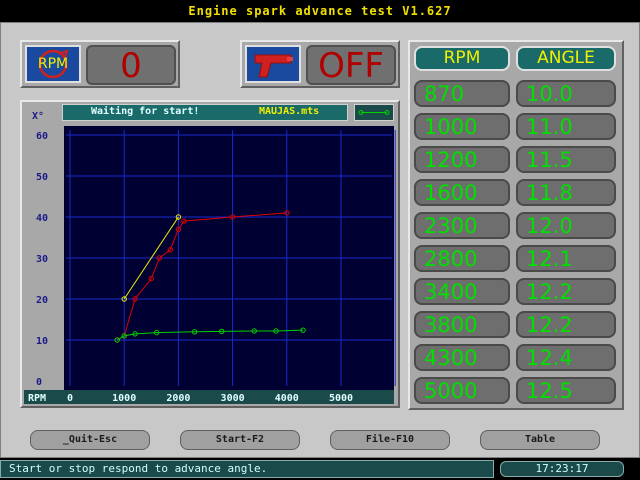 This screenshot has width=640, height=480. Describe the element at coordinates (42, 341) in the screenshot. I see `y-tick-label: 10` at that location.